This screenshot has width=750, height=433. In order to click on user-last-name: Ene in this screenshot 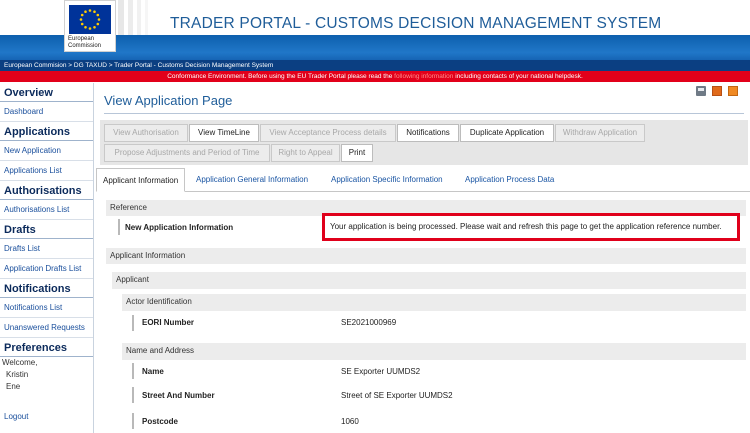, I will do `click(13, 386)`.